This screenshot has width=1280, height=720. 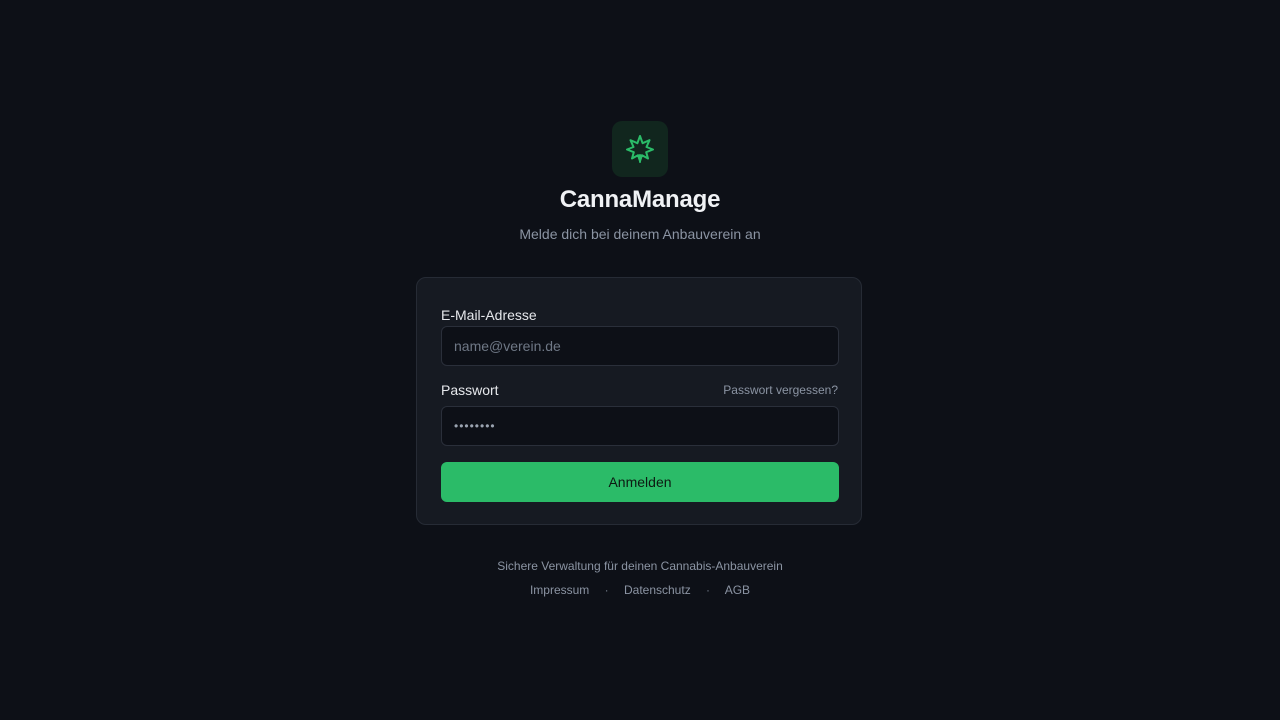 What do you see at coordinates (780, 390) in the screenshot?
I see `forgot-password-link: Passwort vergessen?` at bounding box center [780, 390].